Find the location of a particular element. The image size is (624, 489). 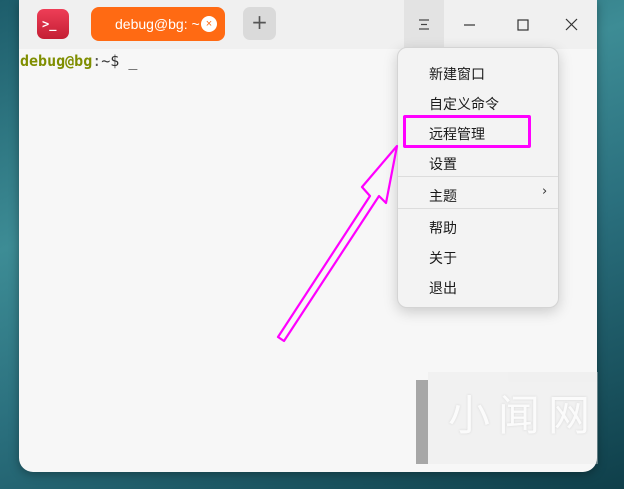

watermark: 小闻网 is located at coordinates (507, 420).